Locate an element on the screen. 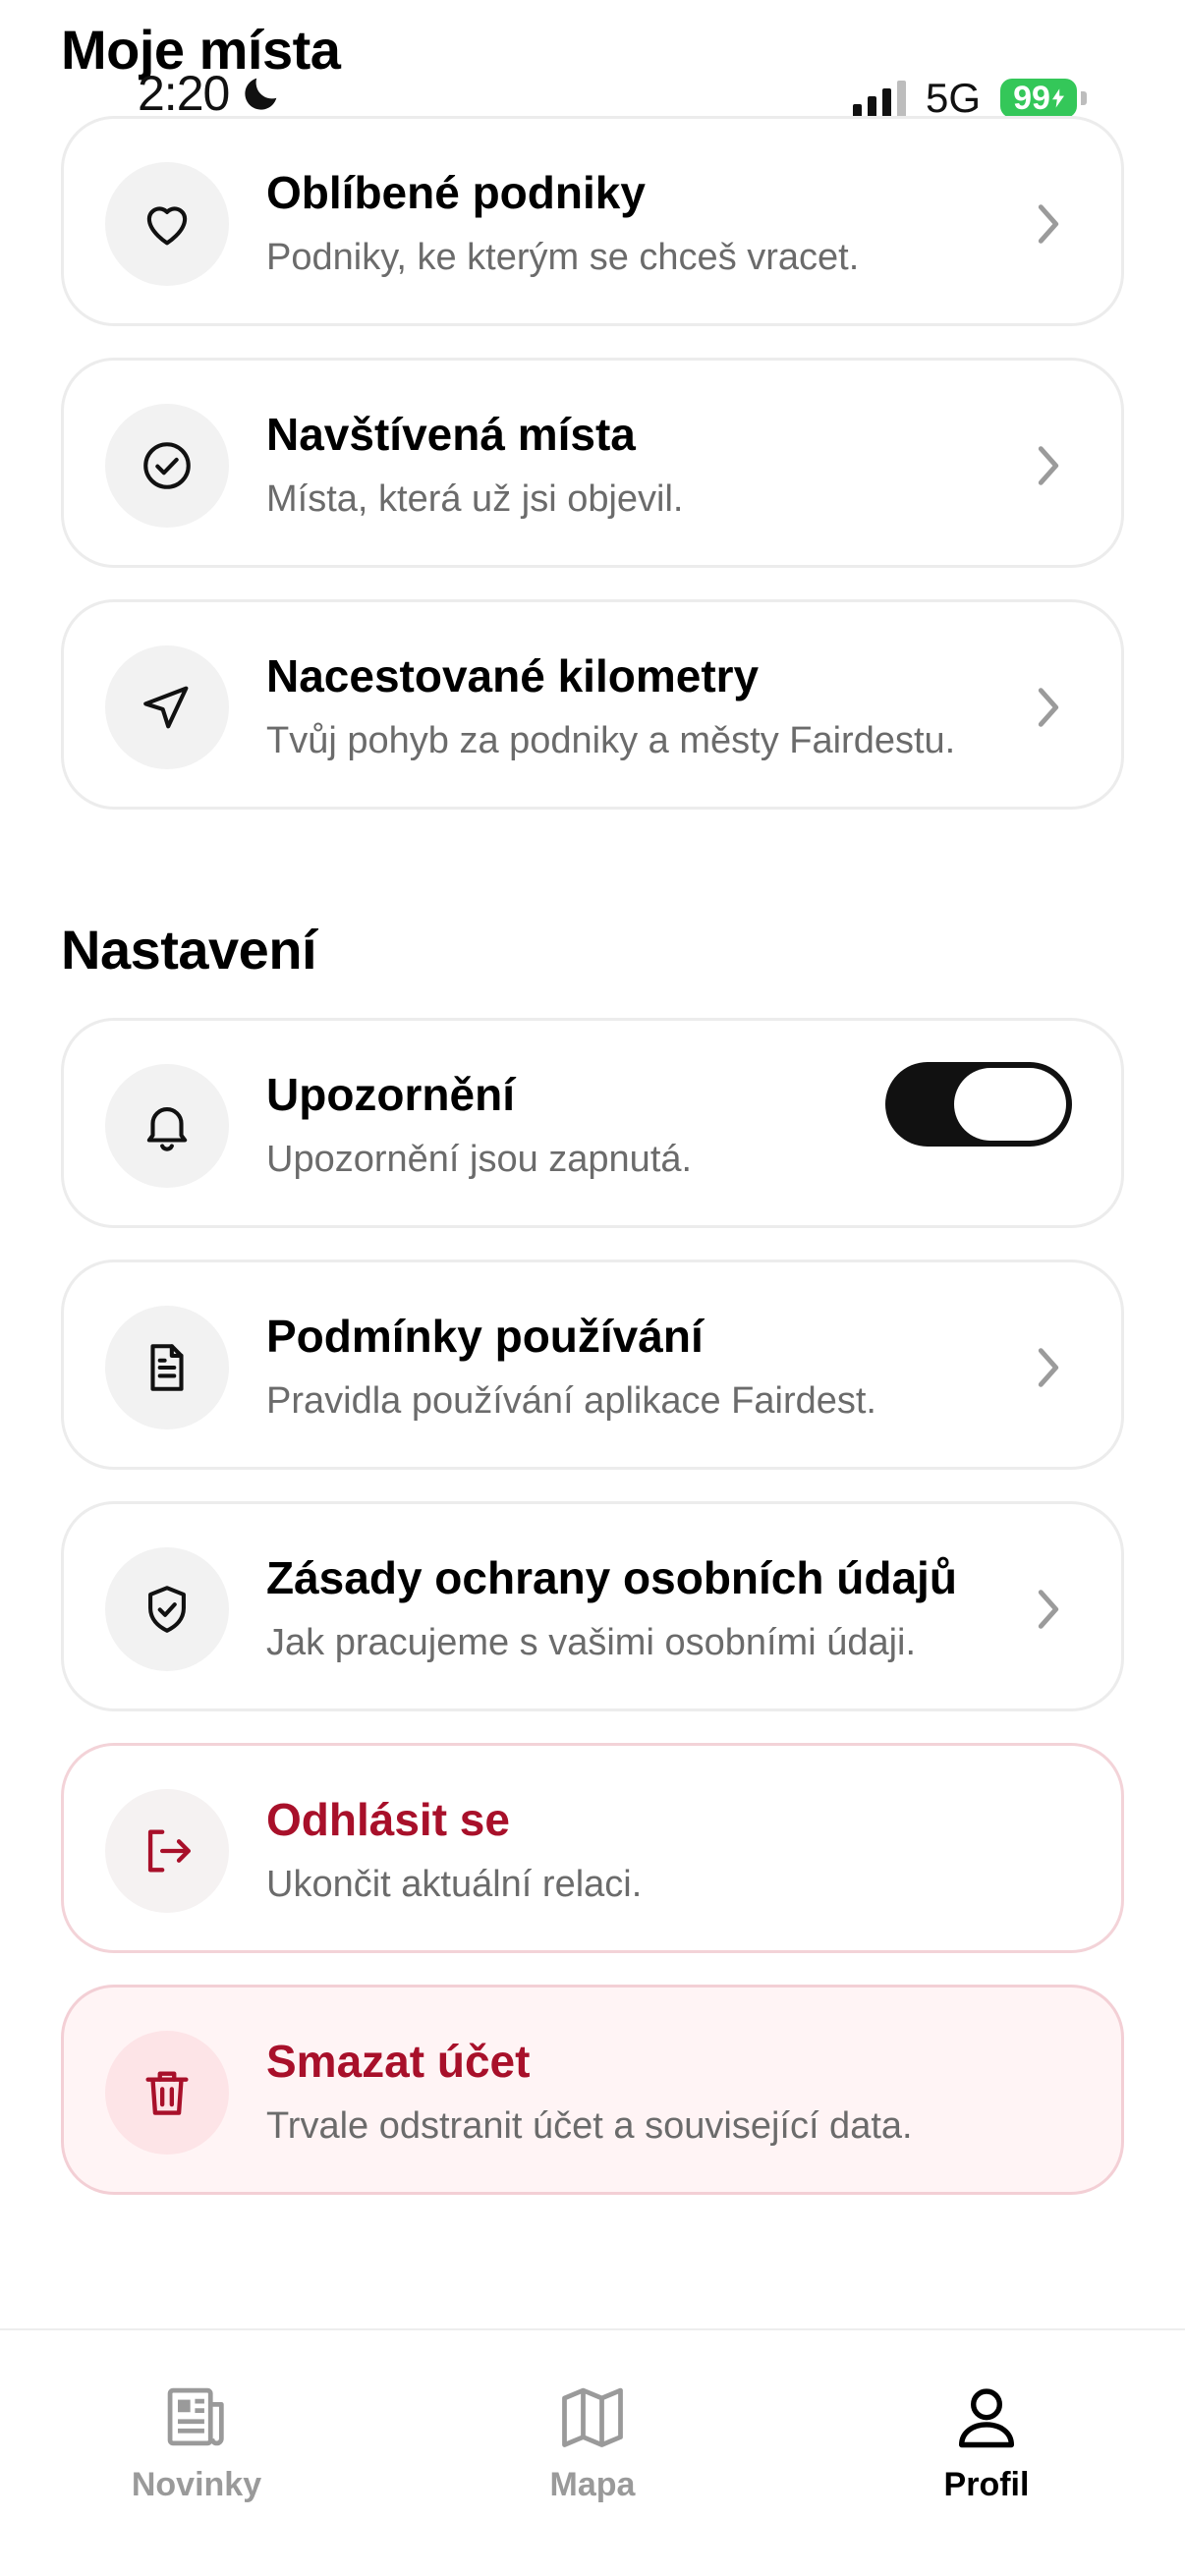 This screenshot has width=1185, height=2576. item-subtitle: Tvůj pohyb za podniky a městy Fairdestu. is located at coordinates (611, 740).